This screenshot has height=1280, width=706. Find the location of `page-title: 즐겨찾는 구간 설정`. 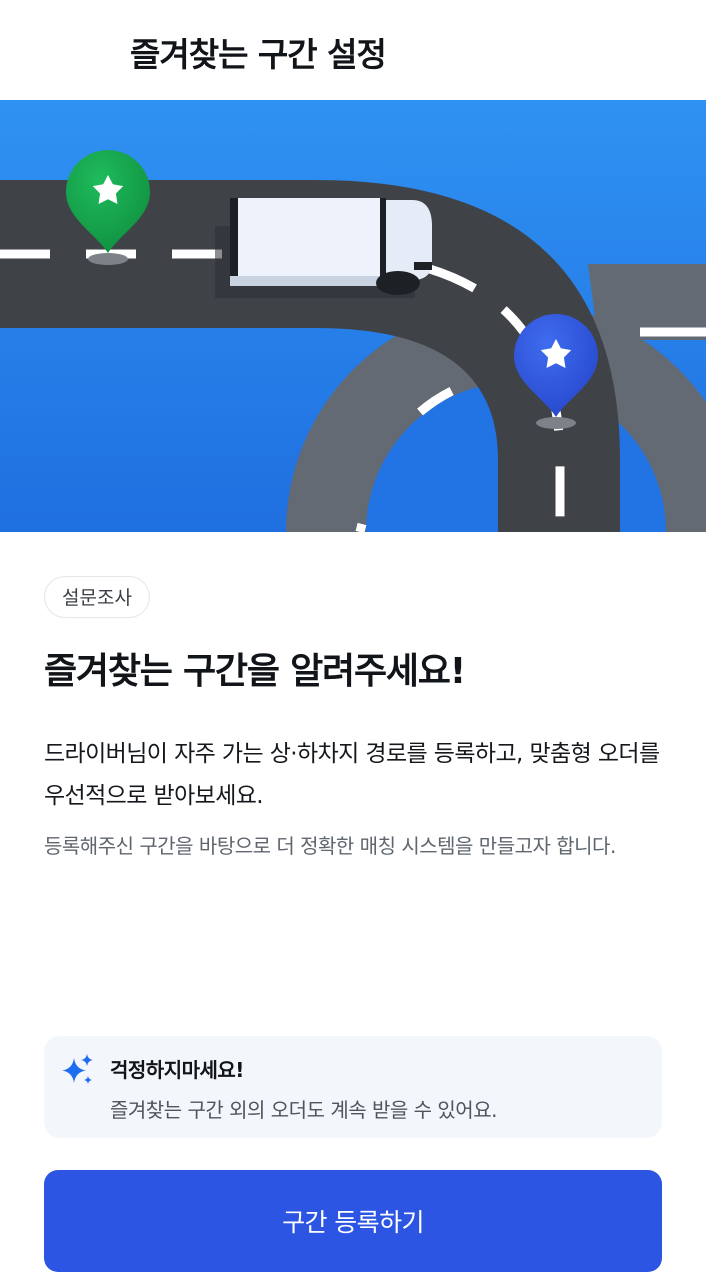

page-title: 즐겨찾는 구간 설정 is located at coordinates (258, 54).